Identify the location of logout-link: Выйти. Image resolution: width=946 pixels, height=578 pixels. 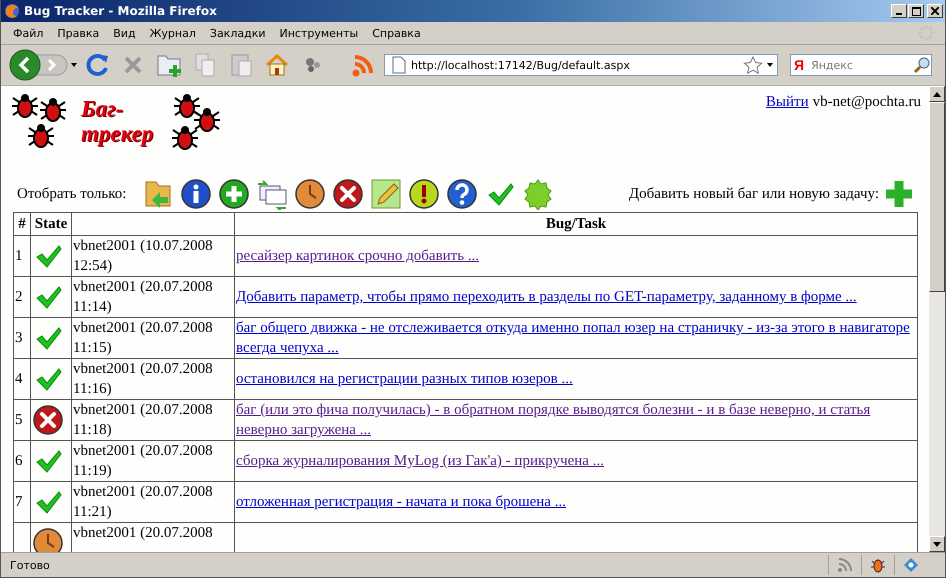
(787, 102).